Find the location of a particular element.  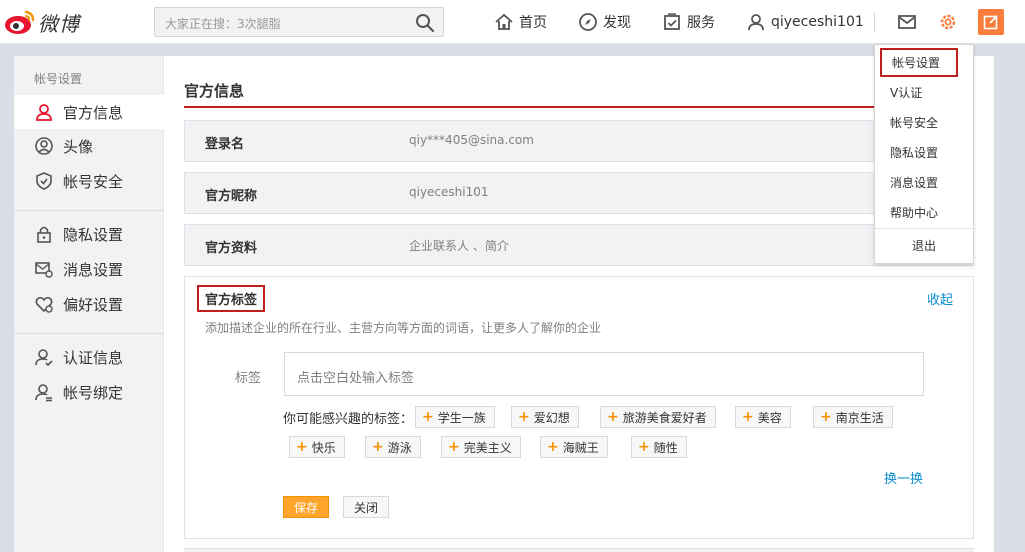

suggested-tag: + 游泳 is located at coordinates (393, 447).